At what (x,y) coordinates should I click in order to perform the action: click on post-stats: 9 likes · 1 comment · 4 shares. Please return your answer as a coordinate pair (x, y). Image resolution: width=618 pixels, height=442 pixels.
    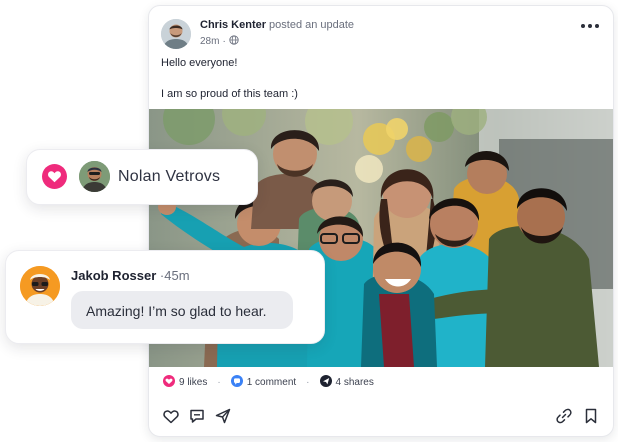
    Looking at the image, I should click on (268, 382).